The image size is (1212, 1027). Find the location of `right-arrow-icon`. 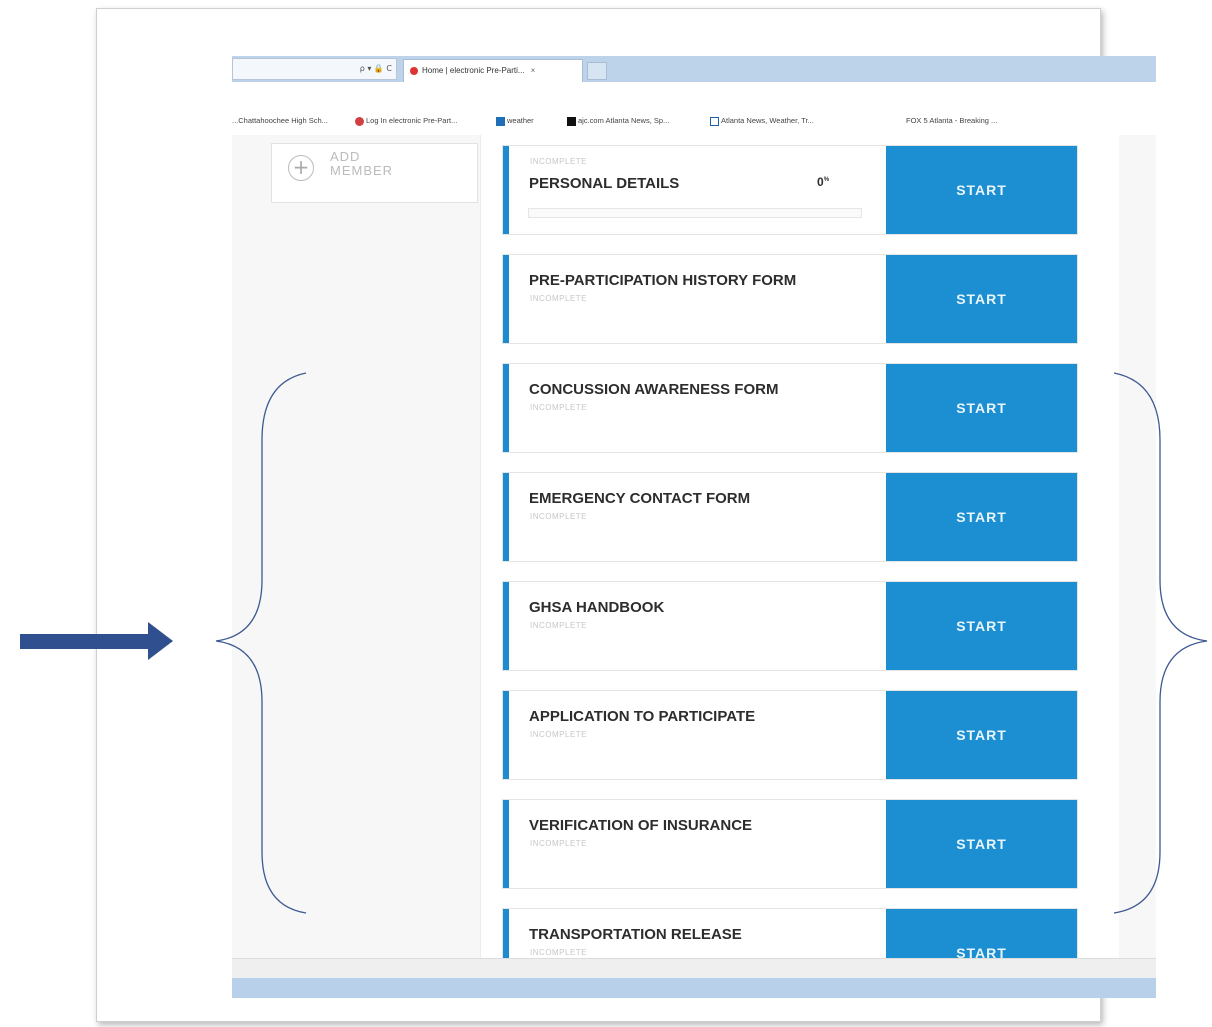

right-arrow-icon is located at coordinates (96, 641).